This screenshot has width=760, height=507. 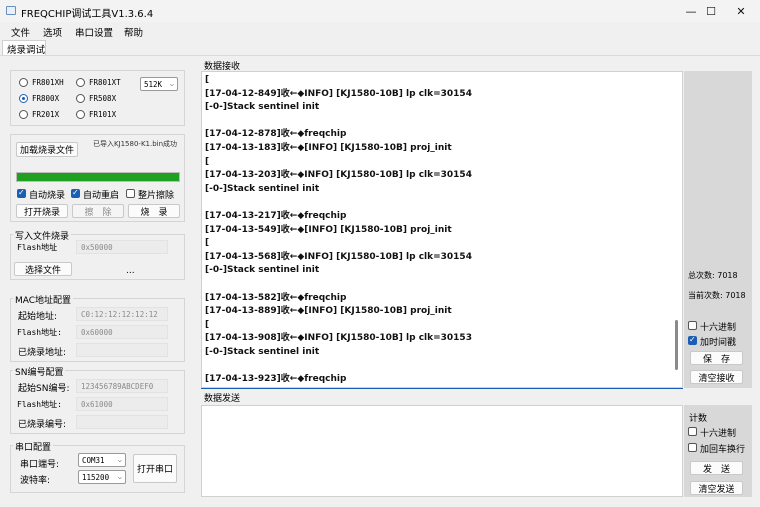 I want to click on select-file-button: 选择文件, so click(x=43, y=269).